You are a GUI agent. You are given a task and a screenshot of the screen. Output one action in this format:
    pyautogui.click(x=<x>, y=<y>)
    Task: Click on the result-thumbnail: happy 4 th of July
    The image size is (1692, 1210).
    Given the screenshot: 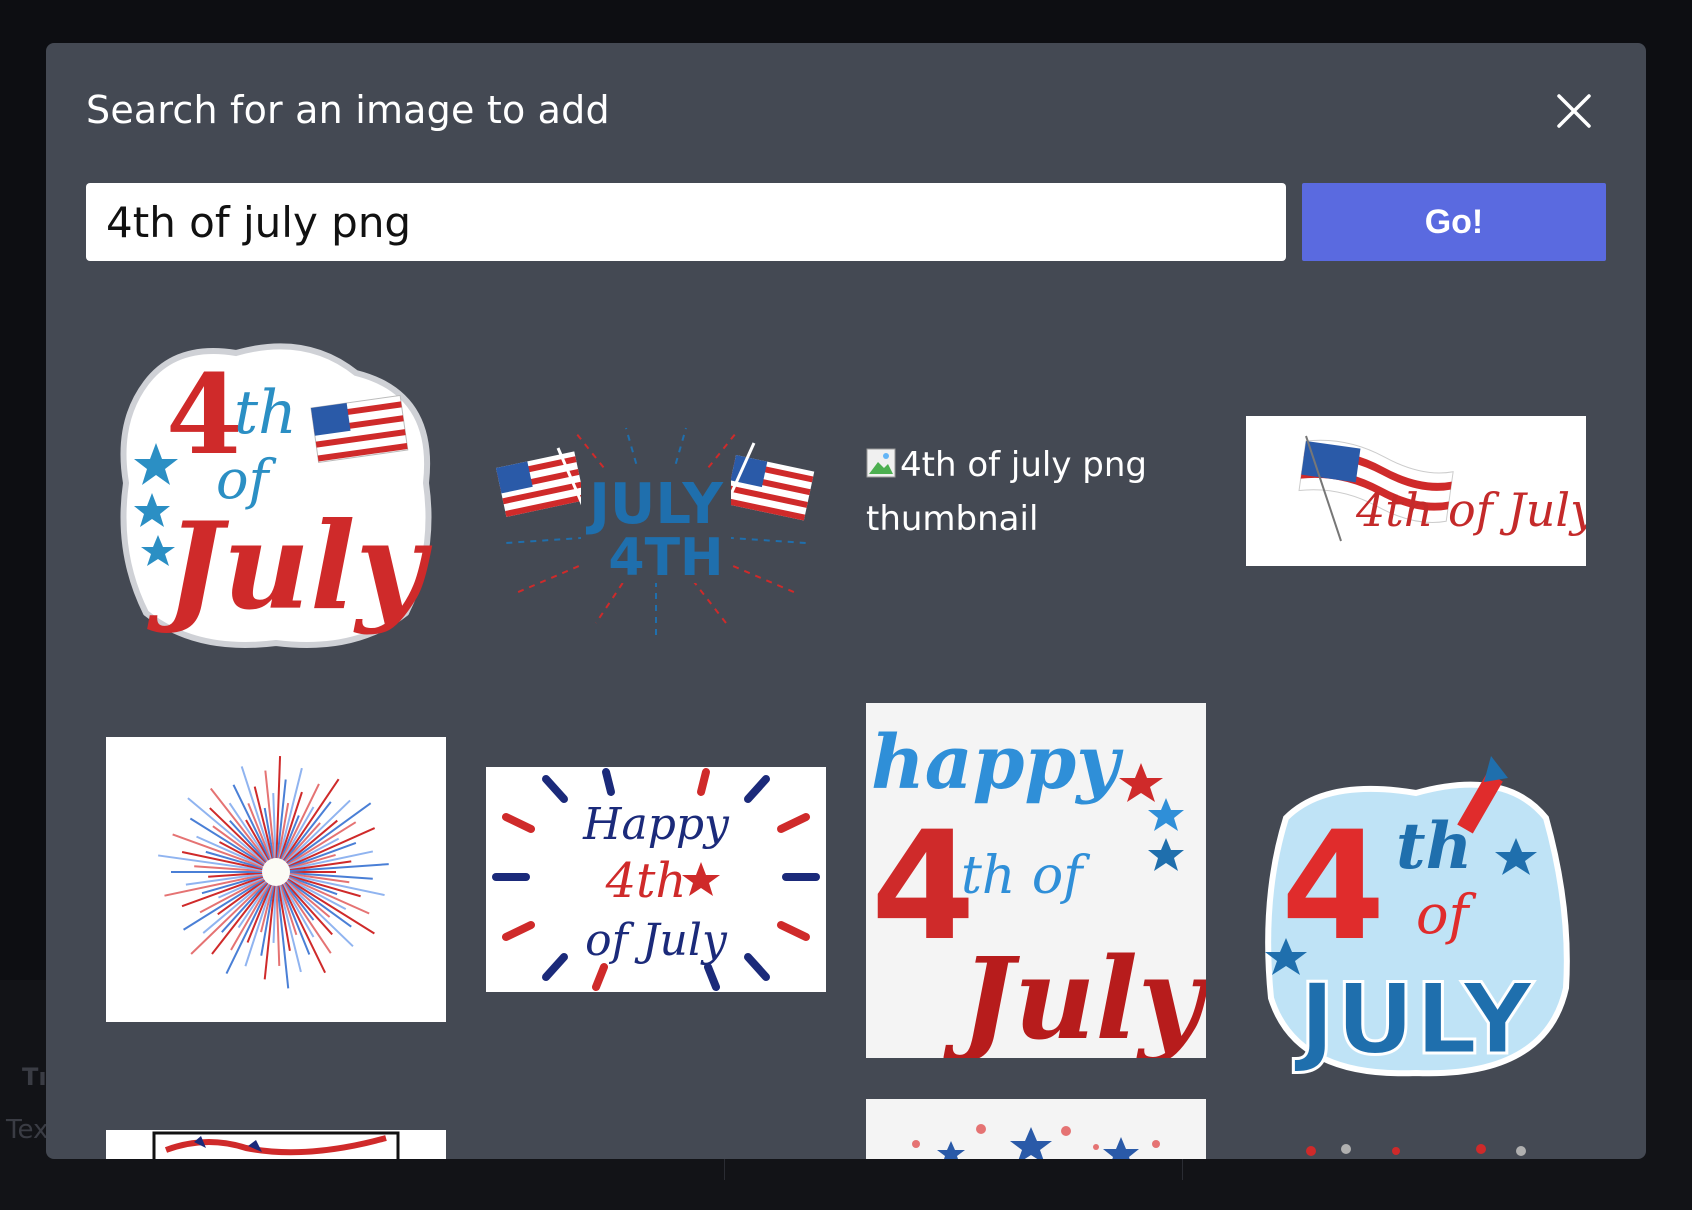 What is the action you would take?
    pyautogui.click(x=1038, y=889)
    